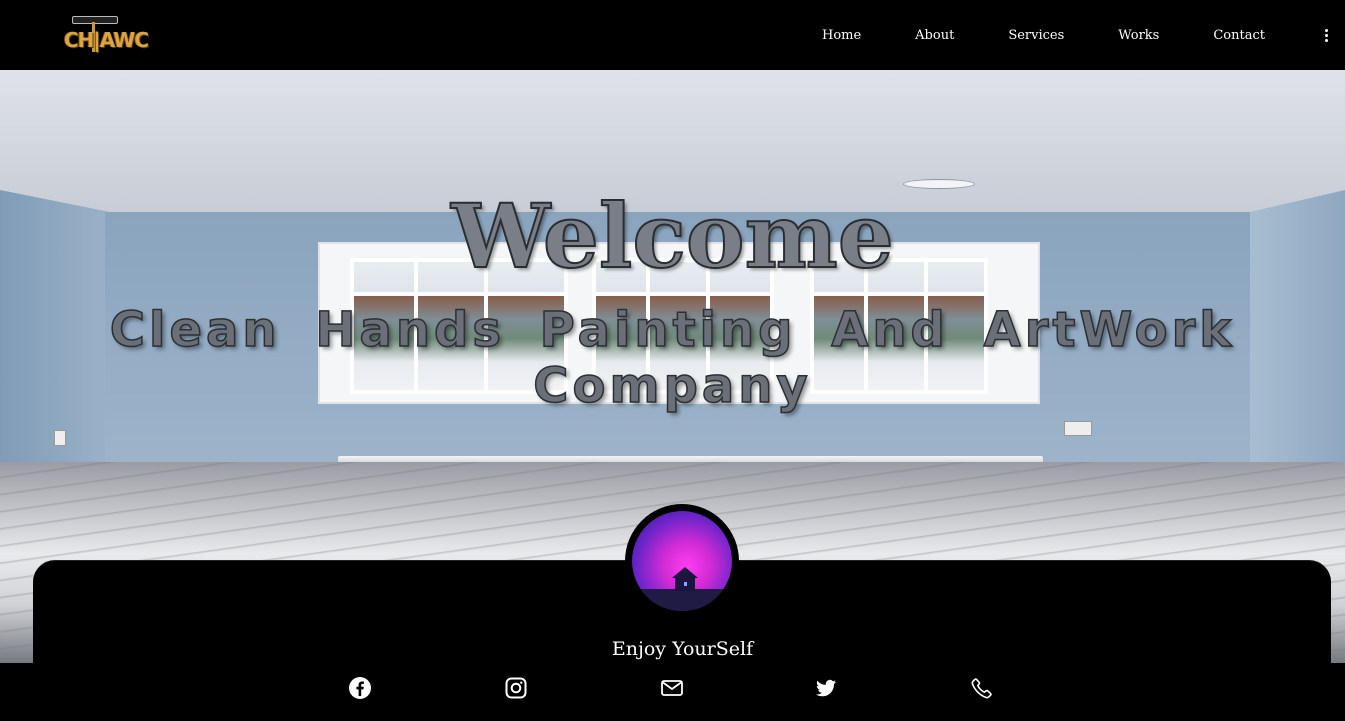 This screenshot has height=721, width=1345. Describe the element at coordinates (841, 35) in the screenshot. I see `nav-home: Home` at that location.